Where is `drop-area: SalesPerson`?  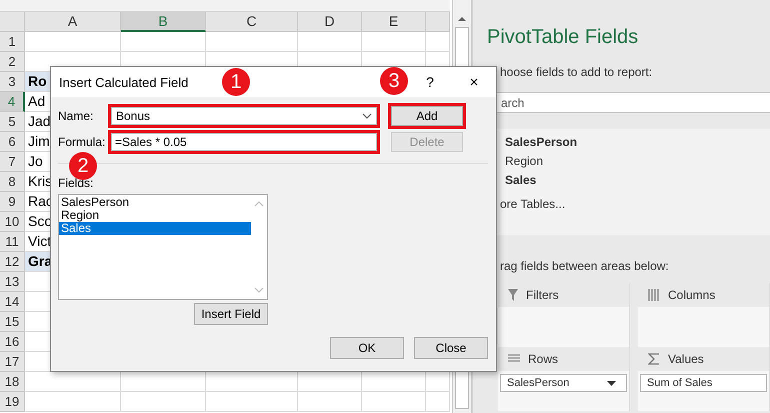 drop-area: SalesPerson is located at coordinates (563, 391).